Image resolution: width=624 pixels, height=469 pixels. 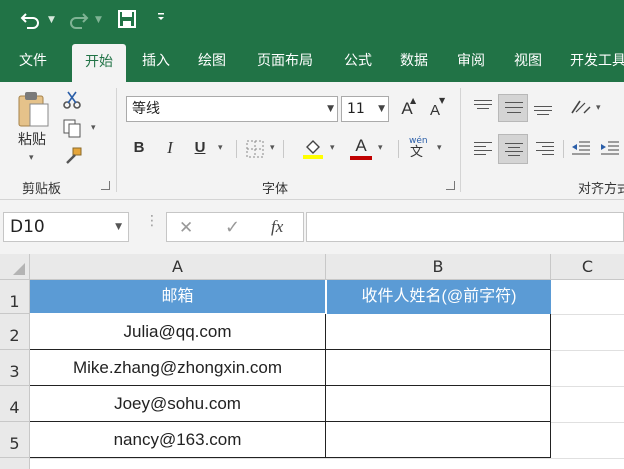 I want to click on insert-function-icon: fx, so click(x=282, y=227).